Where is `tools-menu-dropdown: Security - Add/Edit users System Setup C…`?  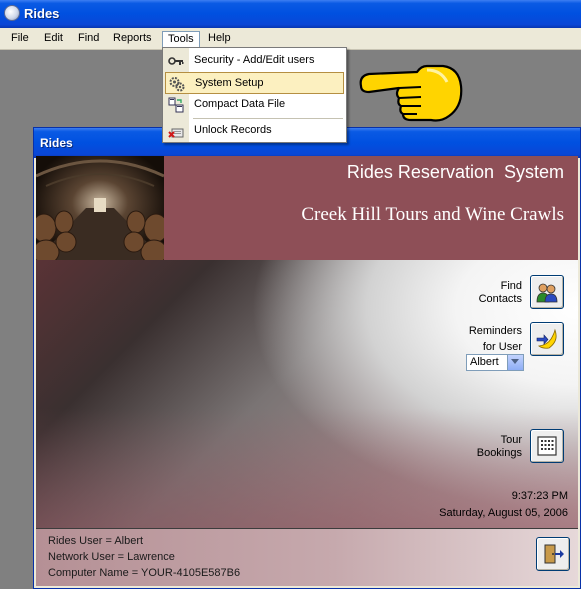
tools-menu-dropdown: Security - Add/Edit users System Setup C… is located at coordinates (254, 95).